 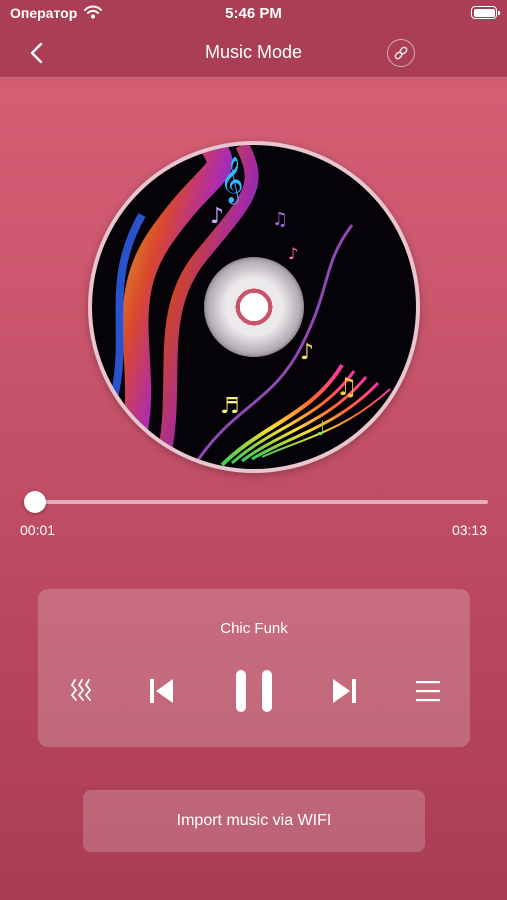 I want to click on next-icon, so click(x=344, y=691).